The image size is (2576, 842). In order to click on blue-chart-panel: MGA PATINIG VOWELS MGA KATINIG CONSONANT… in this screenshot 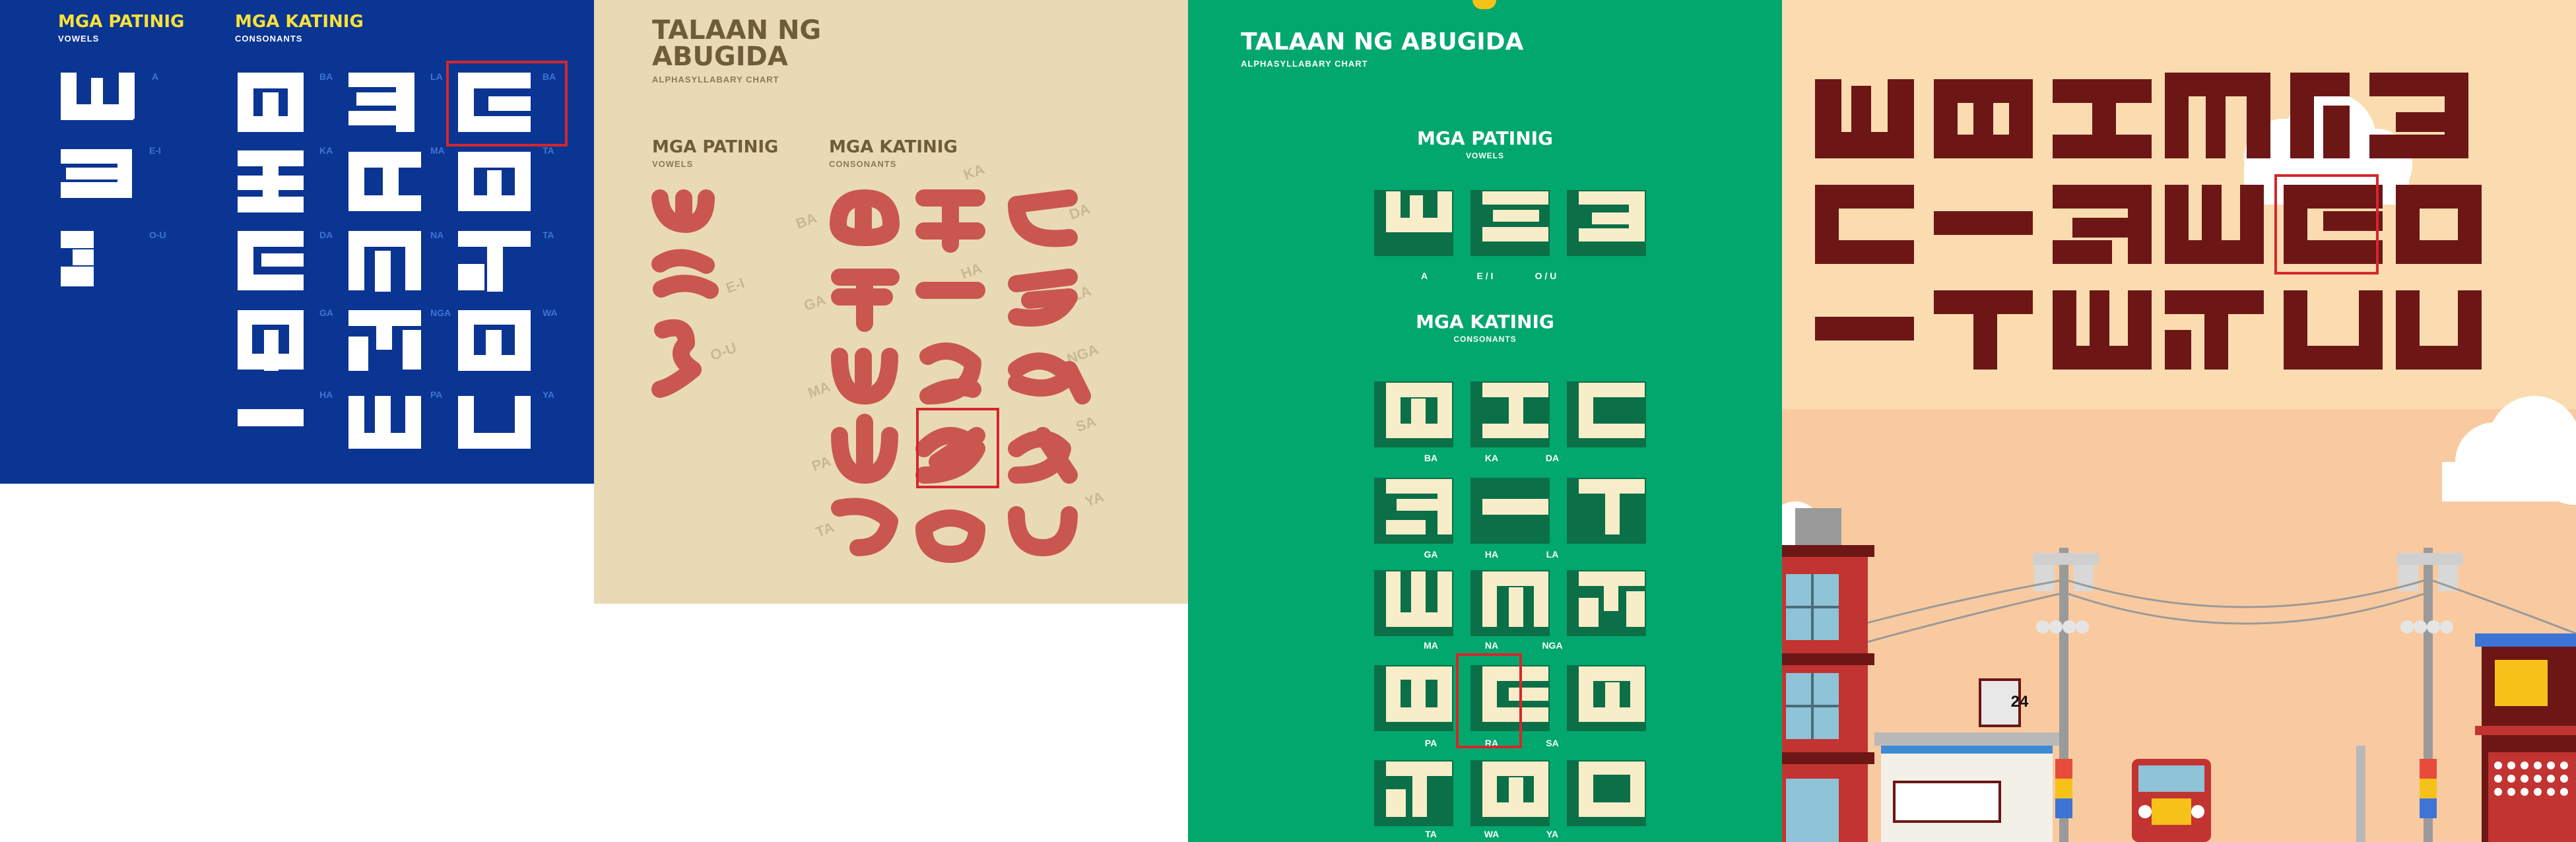, I will do `click(297, 242)`.